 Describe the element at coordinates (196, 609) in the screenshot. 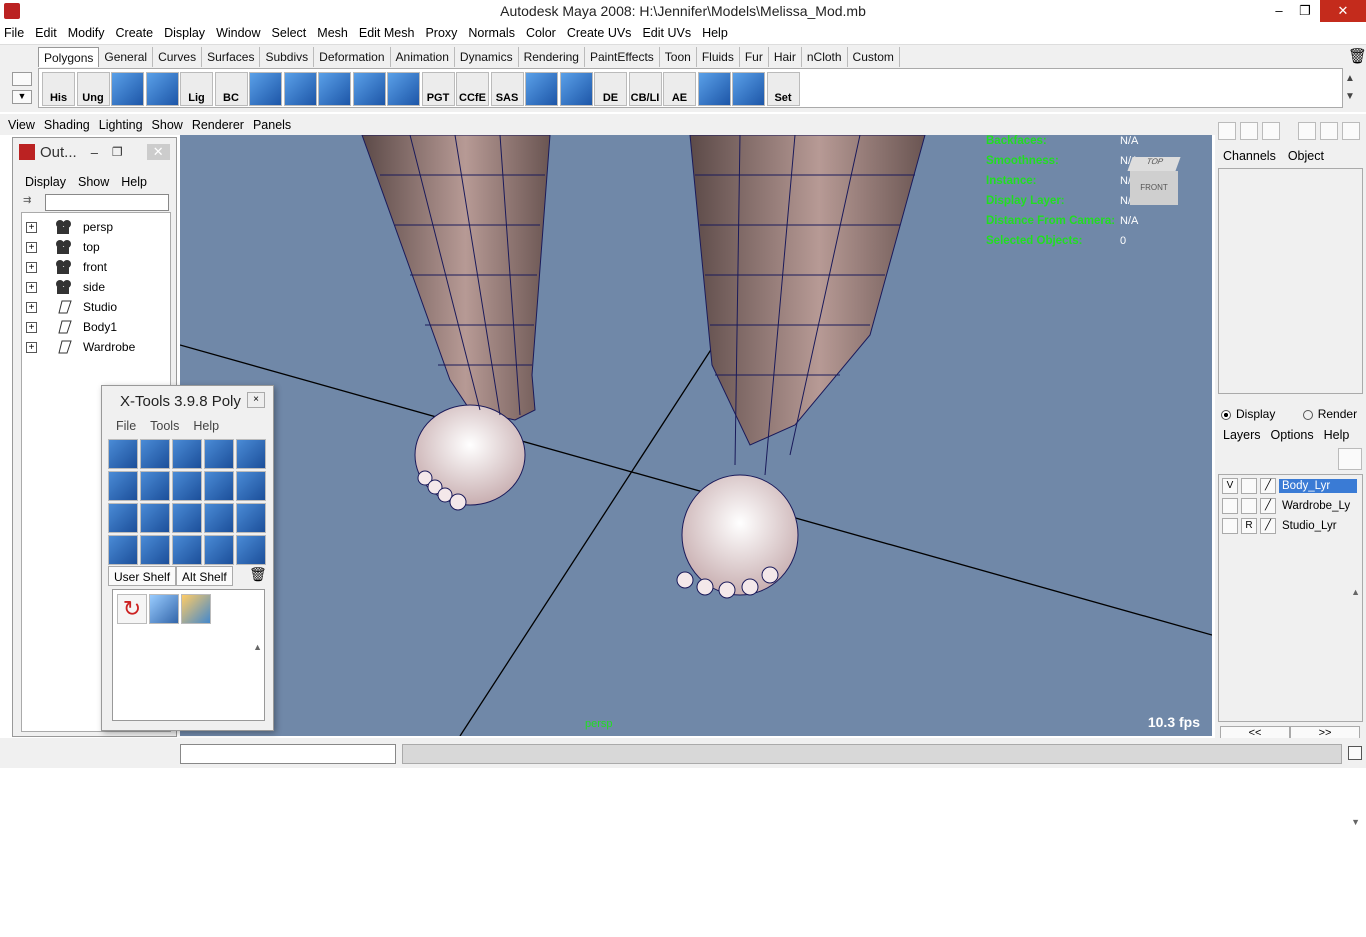

I see `uv-layout-icon` at that location.